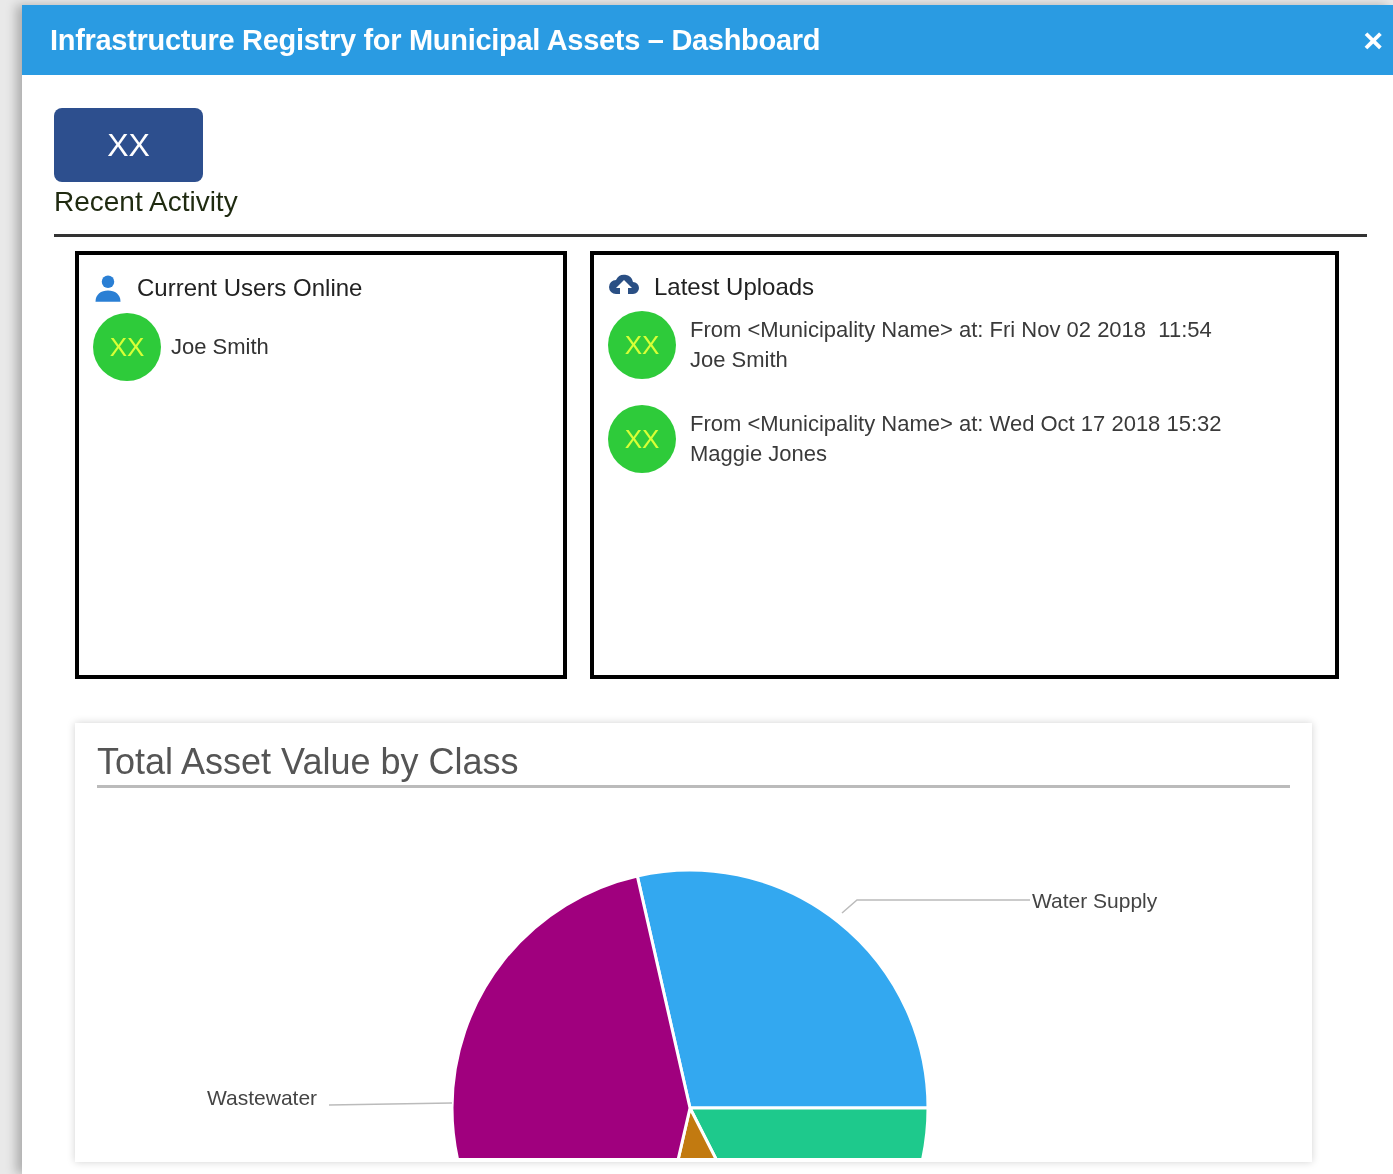 Image resolution: width=1393 pixels, height=1174 pixels. I want to click on slice-label: Water Supply, so click(1095, 900).